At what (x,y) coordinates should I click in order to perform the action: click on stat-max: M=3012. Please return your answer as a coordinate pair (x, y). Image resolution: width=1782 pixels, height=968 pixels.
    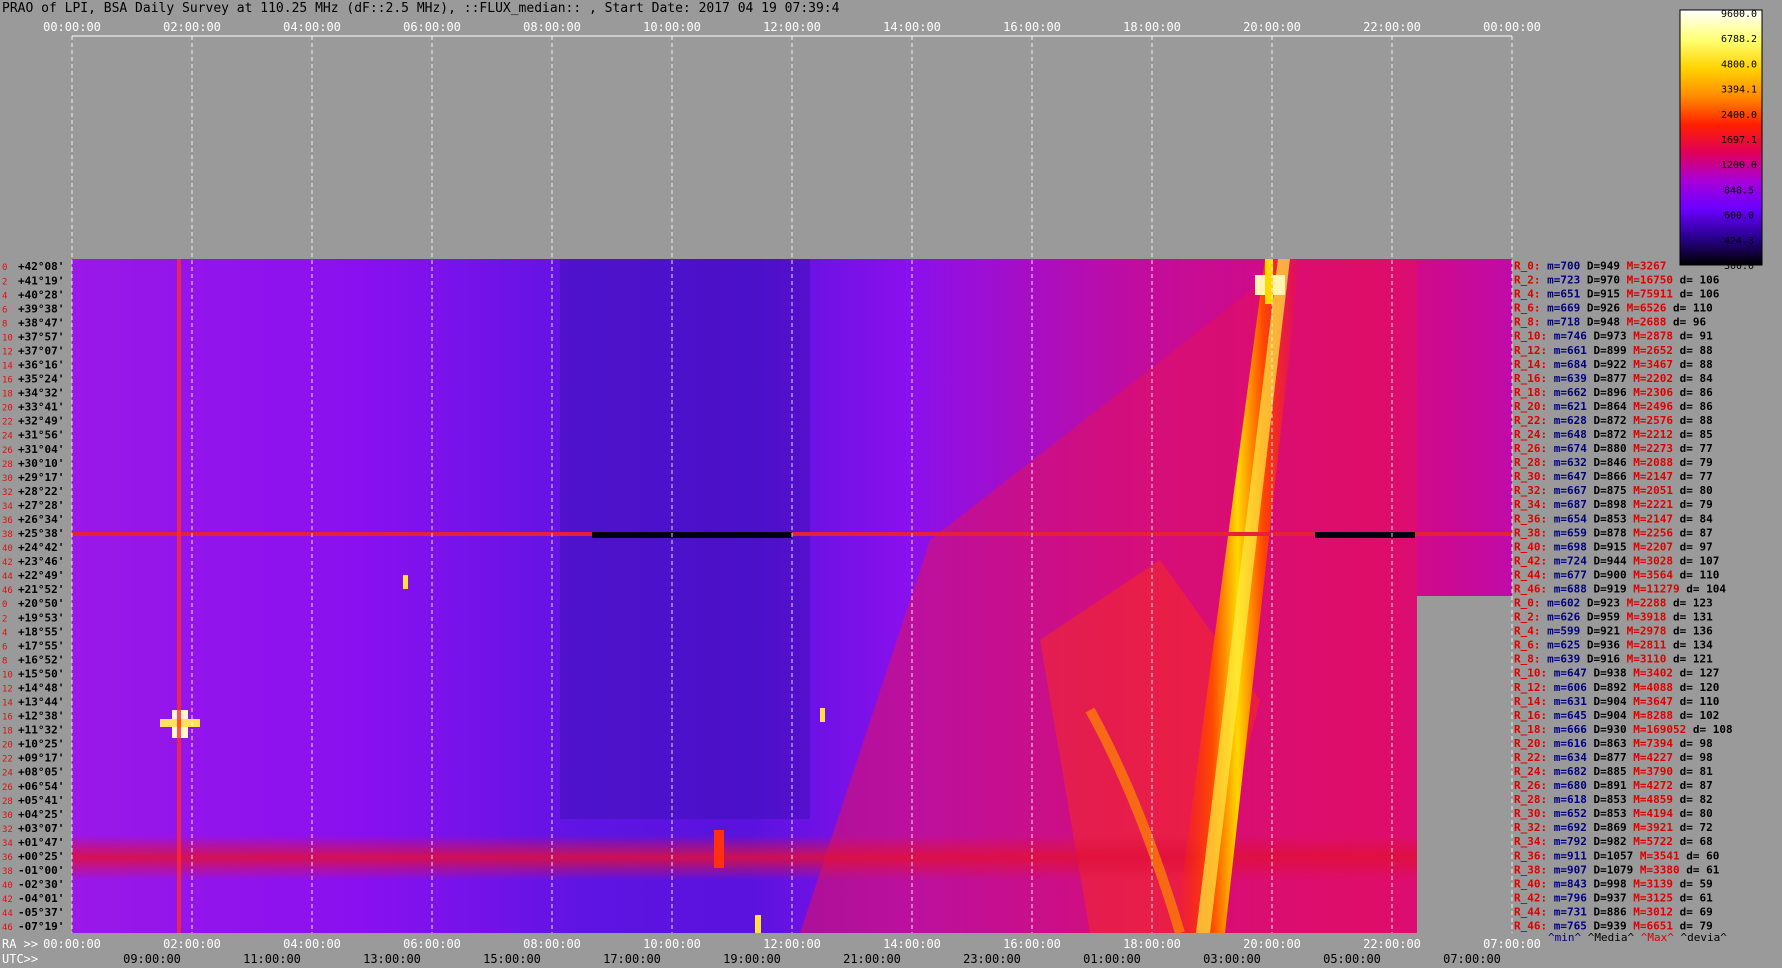
    Looking at the image, I should click on (1656, 911).